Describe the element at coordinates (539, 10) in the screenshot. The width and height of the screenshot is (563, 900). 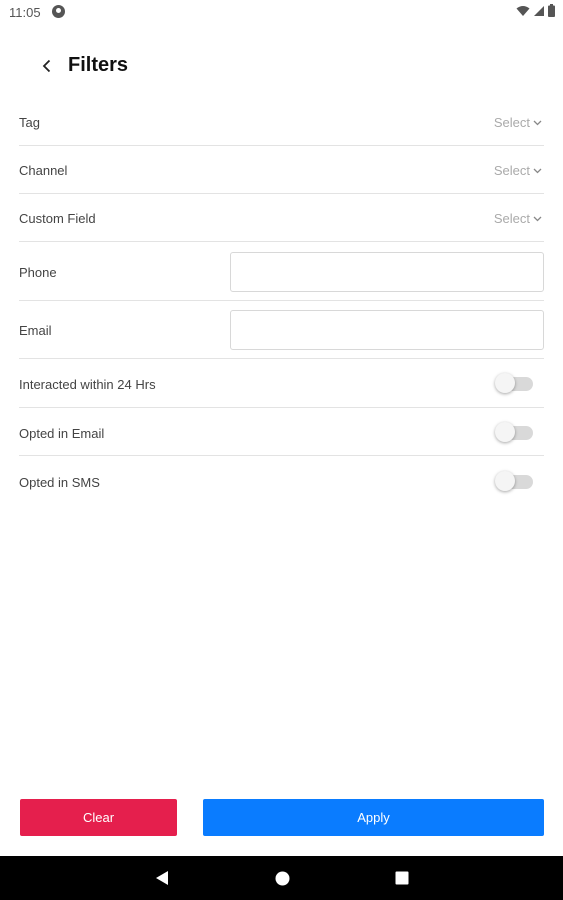
I see `cell-signal-icon` at that location.